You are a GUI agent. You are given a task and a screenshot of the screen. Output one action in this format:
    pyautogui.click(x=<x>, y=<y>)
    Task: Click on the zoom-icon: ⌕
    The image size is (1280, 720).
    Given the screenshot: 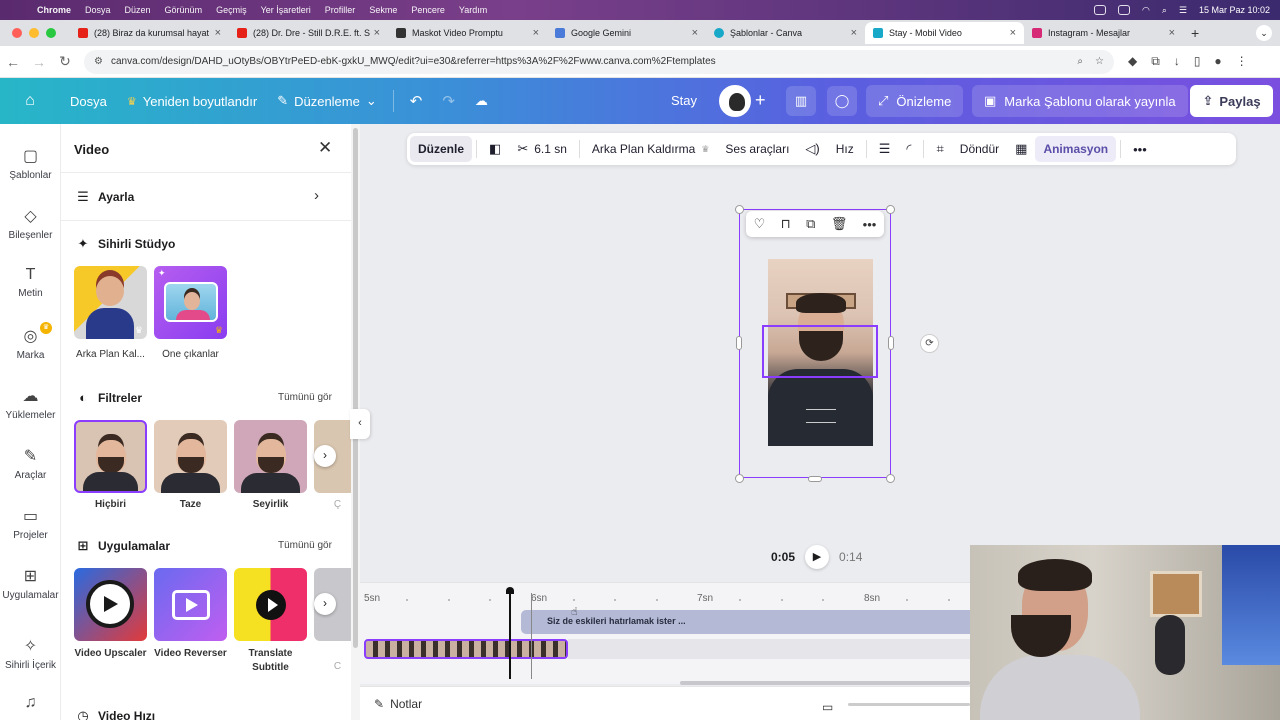 What is the action you would take?
    pyautogui.click(x=1080, y=61)
    